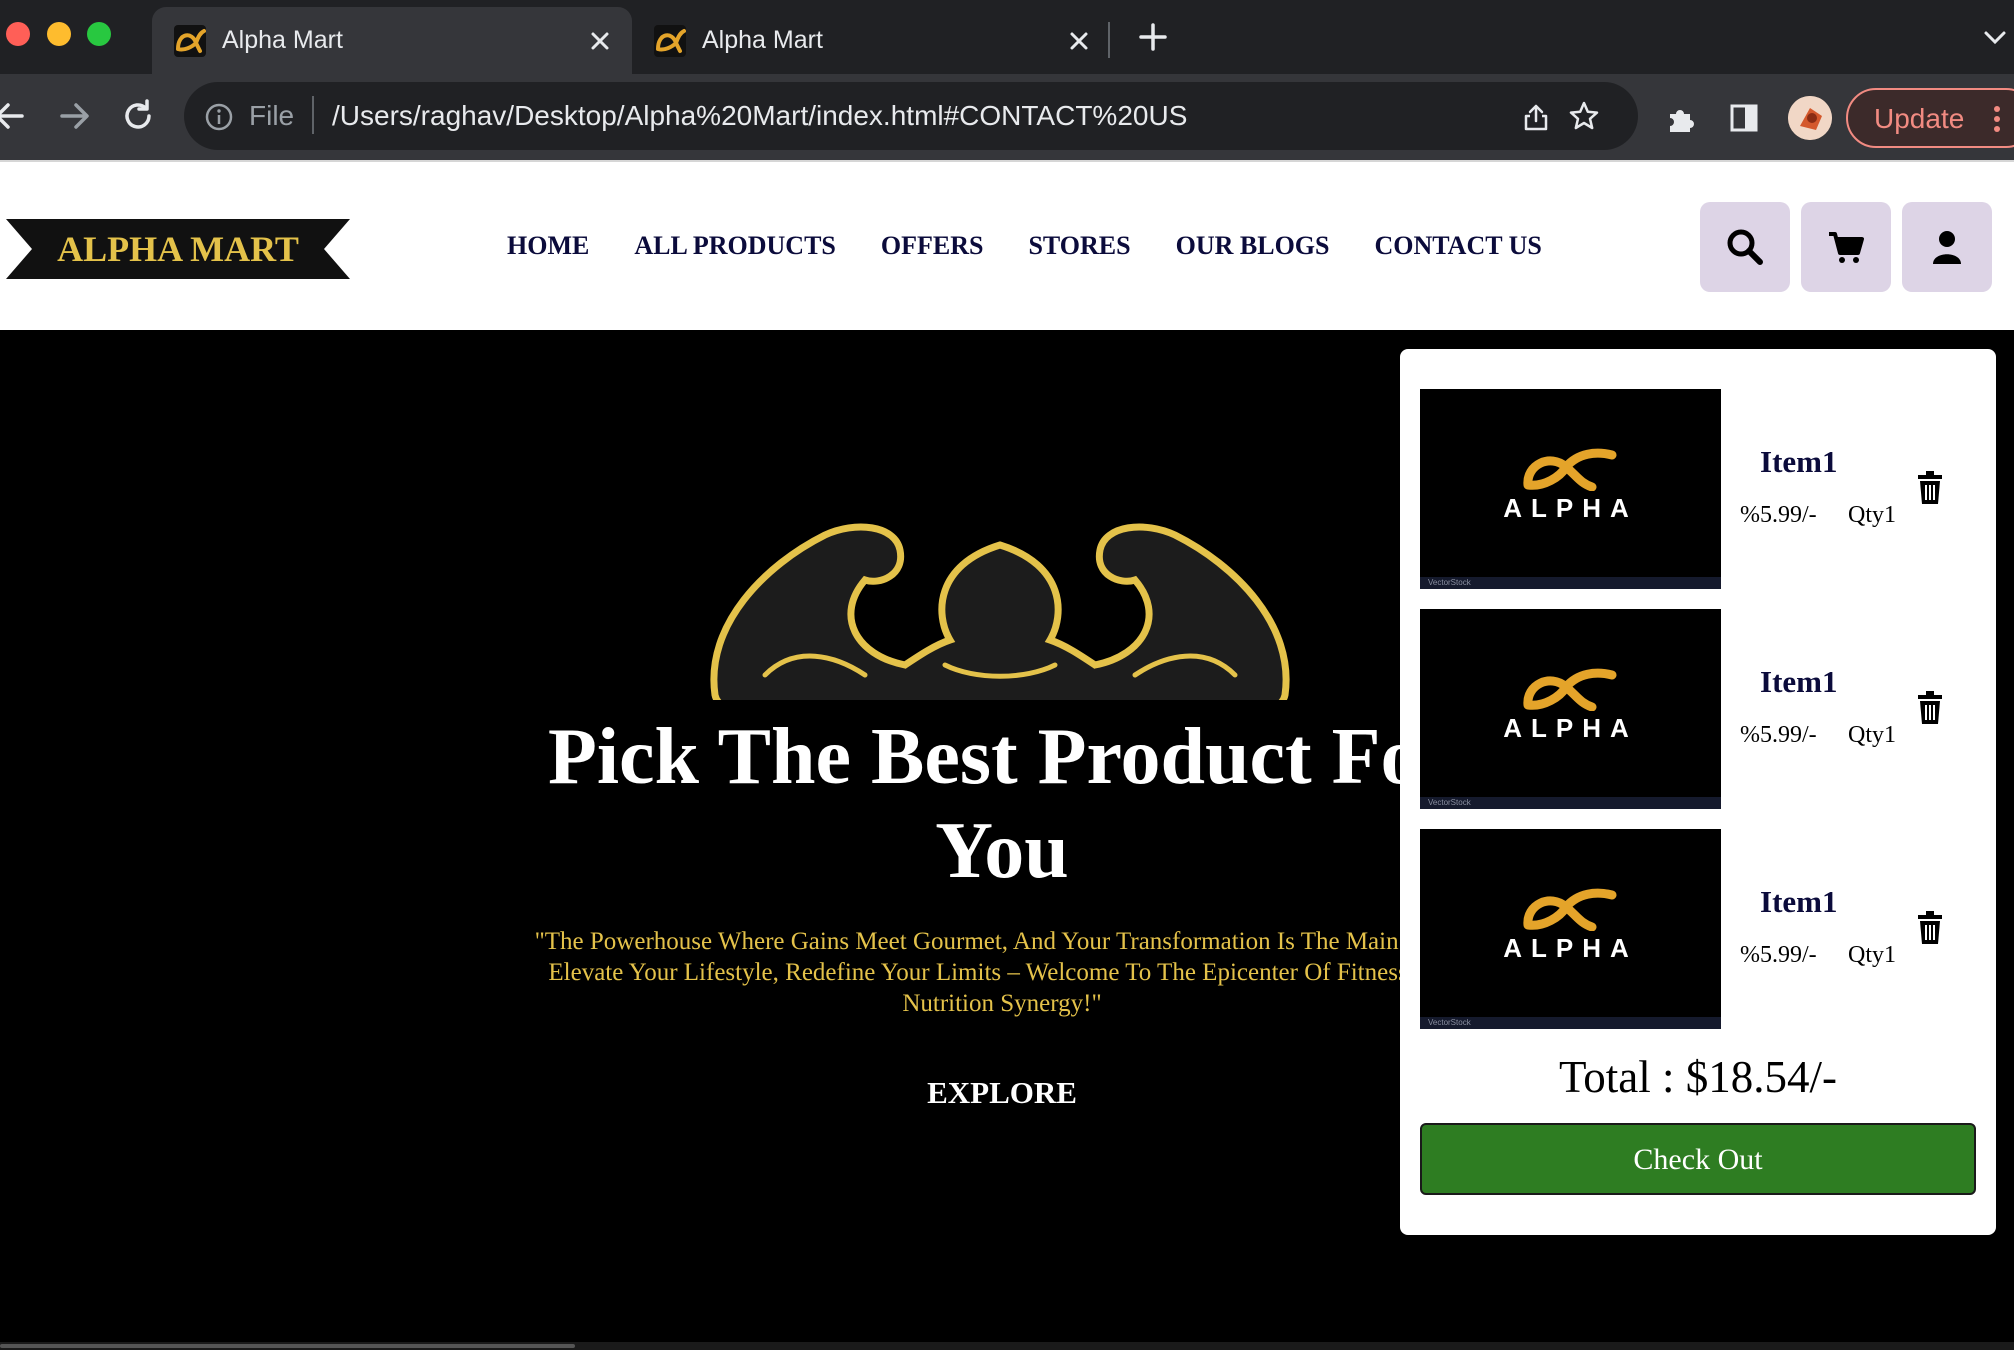 The image size is (2014, 1350). I want to click on browser-tab-1: Alpha Mart, so click(392, 40).